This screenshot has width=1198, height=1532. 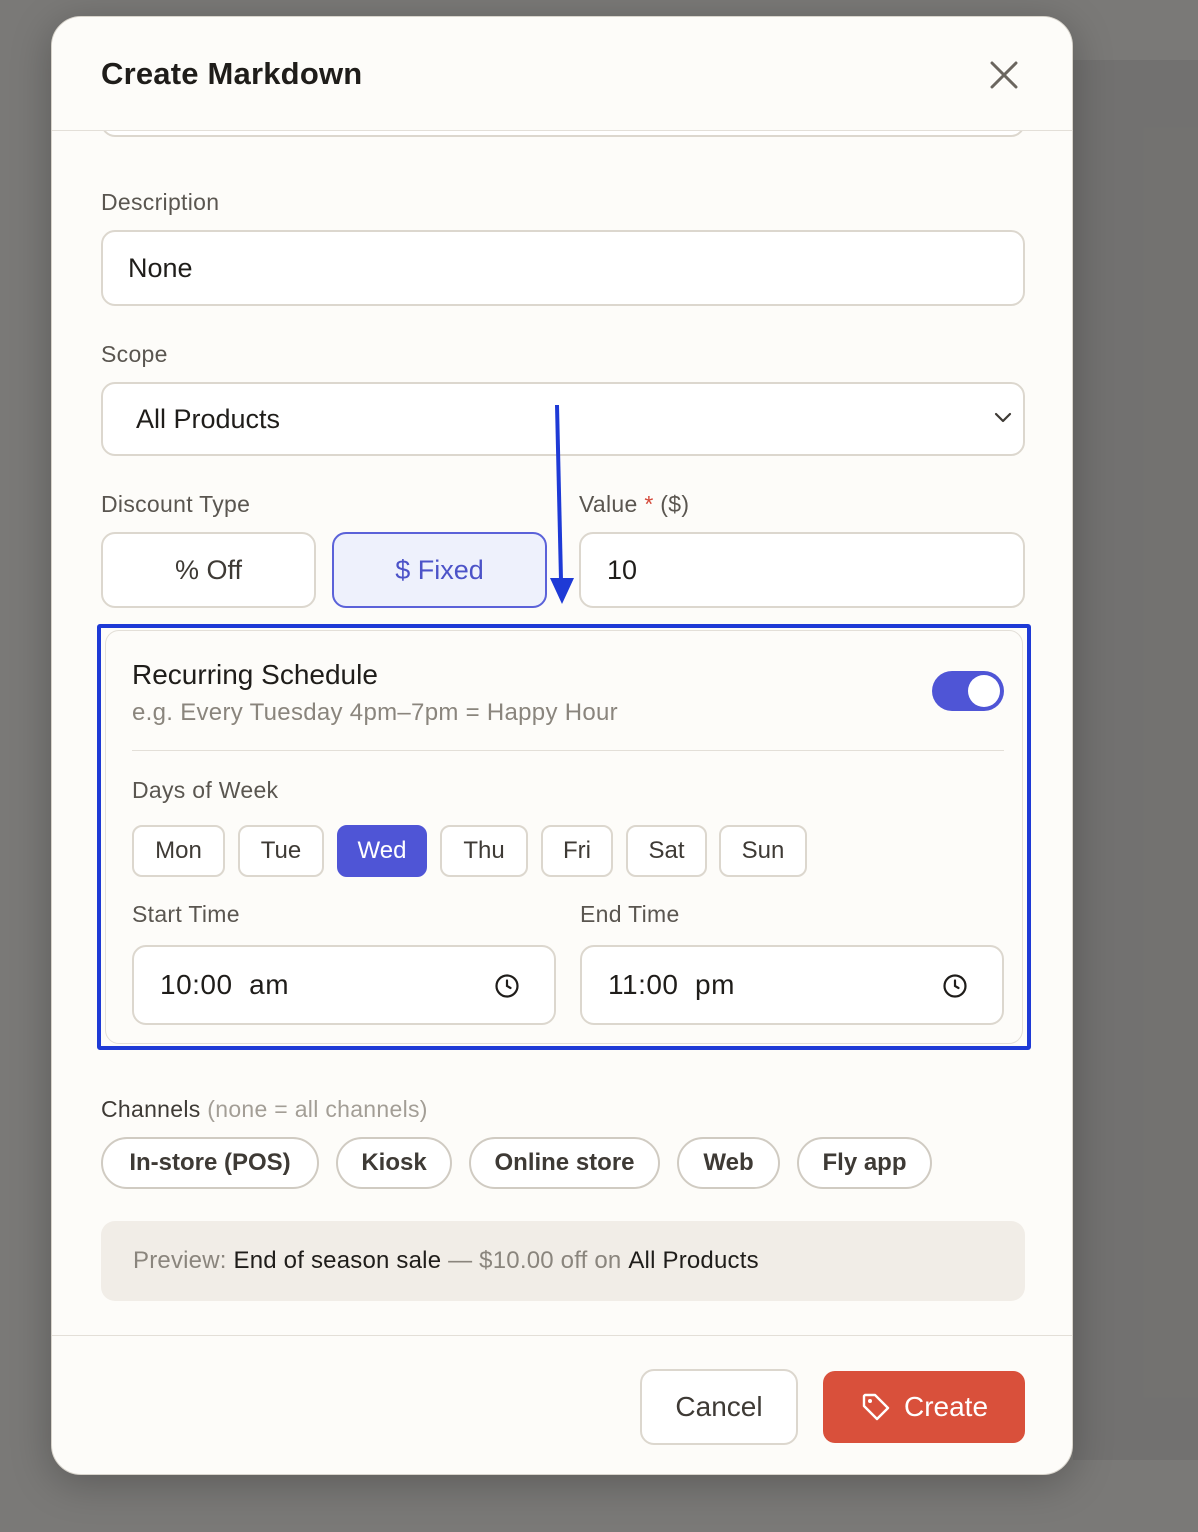 What do you see at coordinates (186, 914) in the screenshot?
I see `start-time-label: Start Time` at bounding box center [186, 914].